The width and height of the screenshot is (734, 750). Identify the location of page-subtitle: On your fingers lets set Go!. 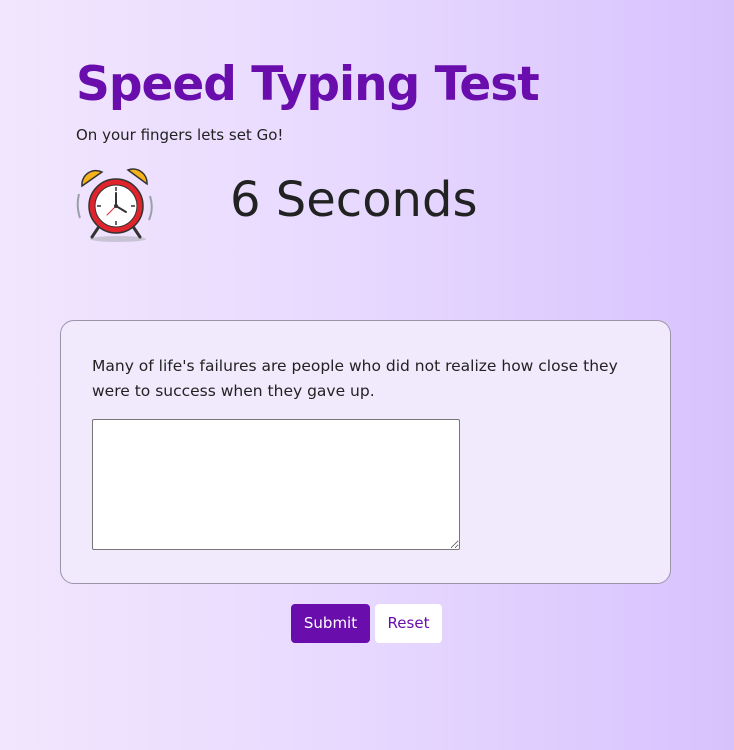
(180, 135).